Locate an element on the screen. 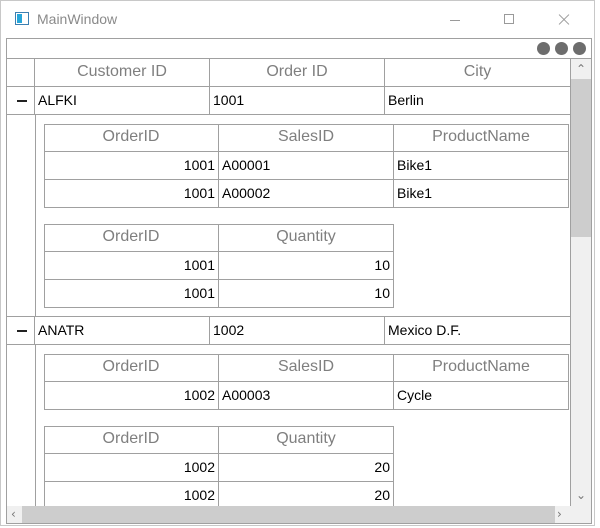 This screenshot has height=528, width=600. column-header-order-id: Order ID is located at coordinates (297, 73).